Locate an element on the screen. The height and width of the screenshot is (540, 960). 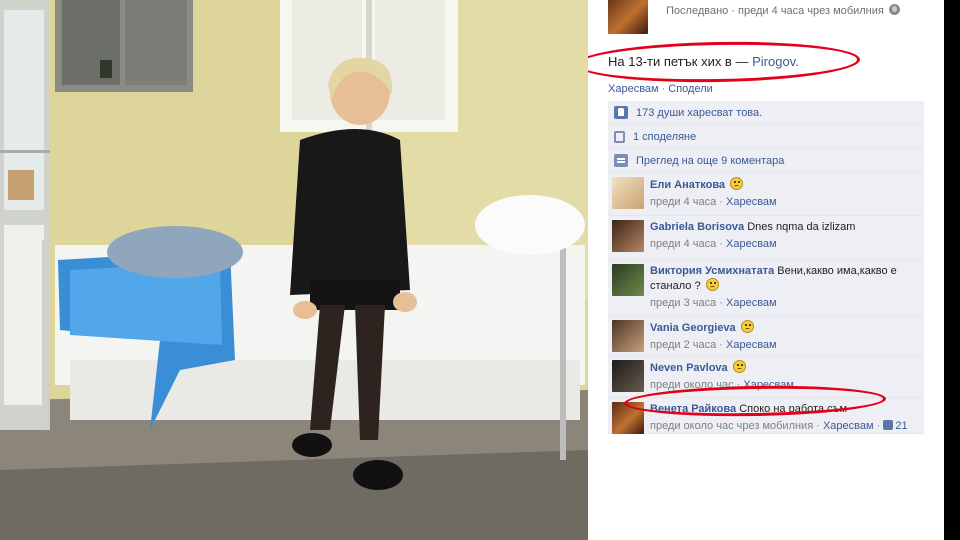
poster-avatar is located at coordinates (628, 17).